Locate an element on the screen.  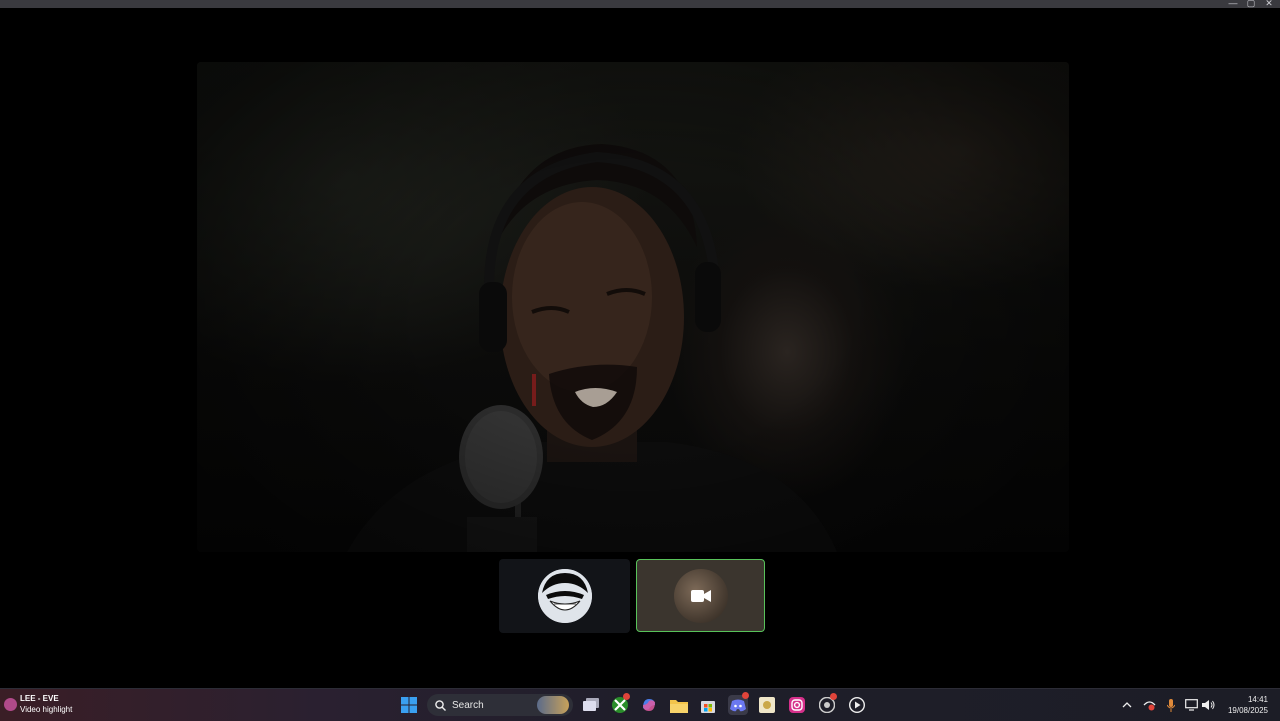
notification-subtitle: Video highlight is located at coordinates (46, 709).